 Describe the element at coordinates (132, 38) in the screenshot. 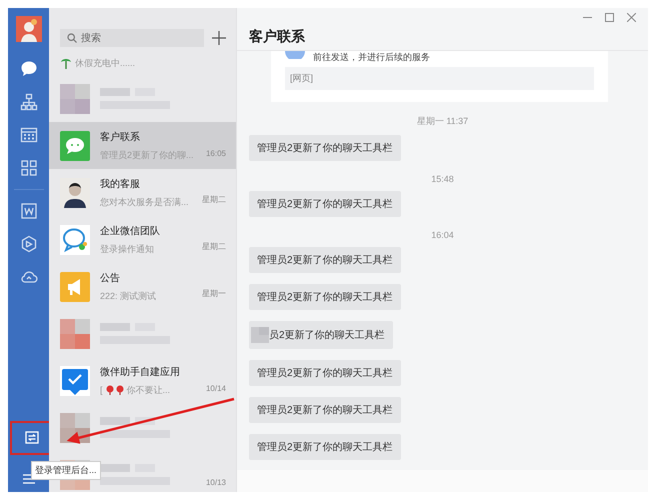

I see `search-field: 搜索` at that location.